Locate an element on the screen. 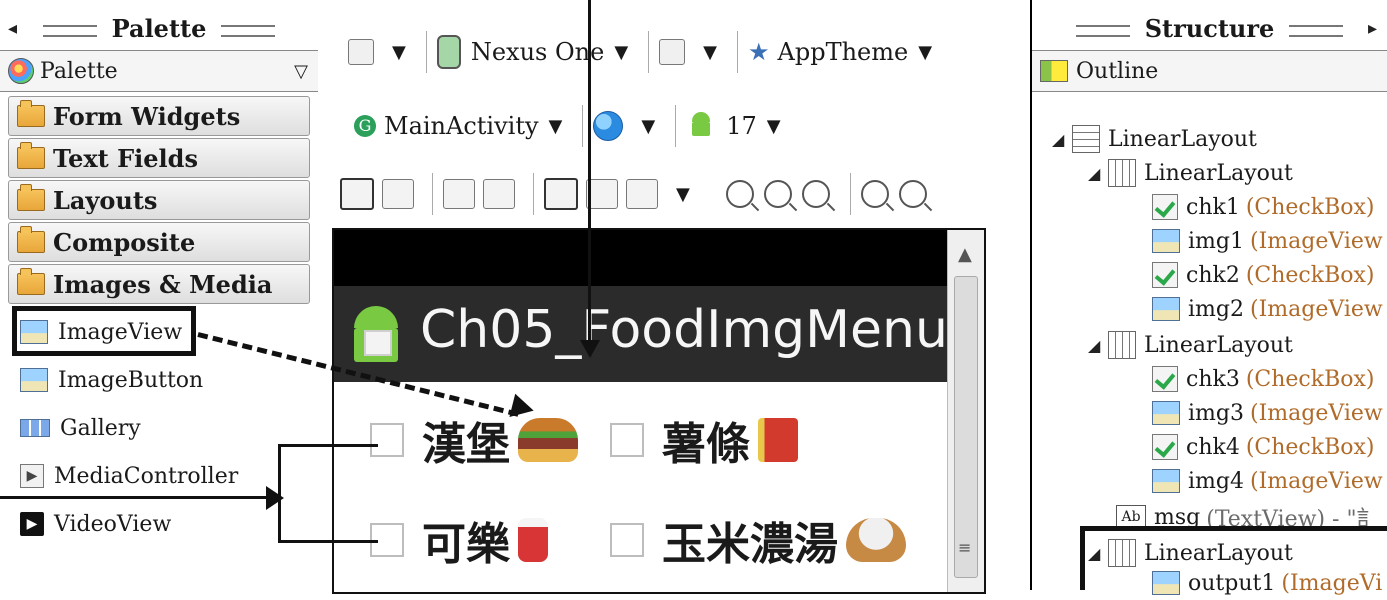  fill-height-button is located at coordinates (499, 194).